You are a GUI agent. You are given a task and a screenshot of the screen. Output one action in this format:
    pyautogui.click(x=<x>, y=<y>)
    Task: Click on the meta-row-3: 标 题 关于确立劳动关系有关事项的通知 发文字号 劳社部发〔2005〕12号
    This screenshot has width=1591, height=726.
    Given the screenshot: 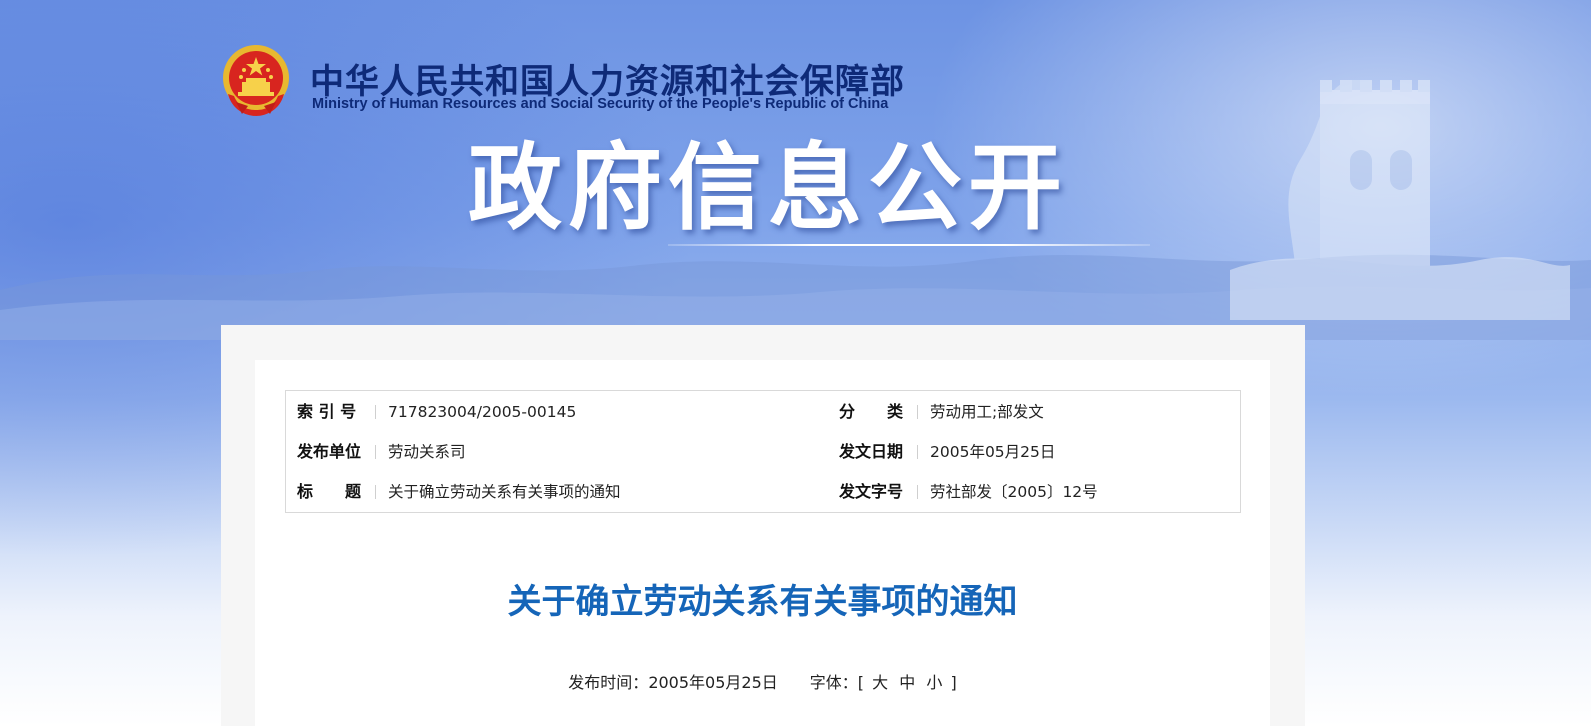 What is the action you would take?
    pyautogui.click(x=763, y=501)
    